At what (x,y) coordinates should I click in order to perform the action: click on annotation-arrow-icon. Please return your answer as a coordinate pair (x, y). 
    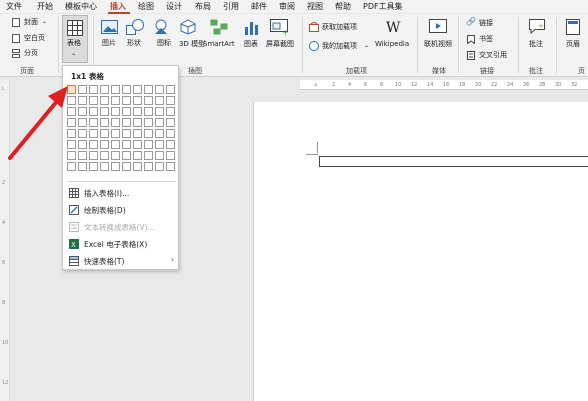
    Looking at the image, I should click on (38, 123).